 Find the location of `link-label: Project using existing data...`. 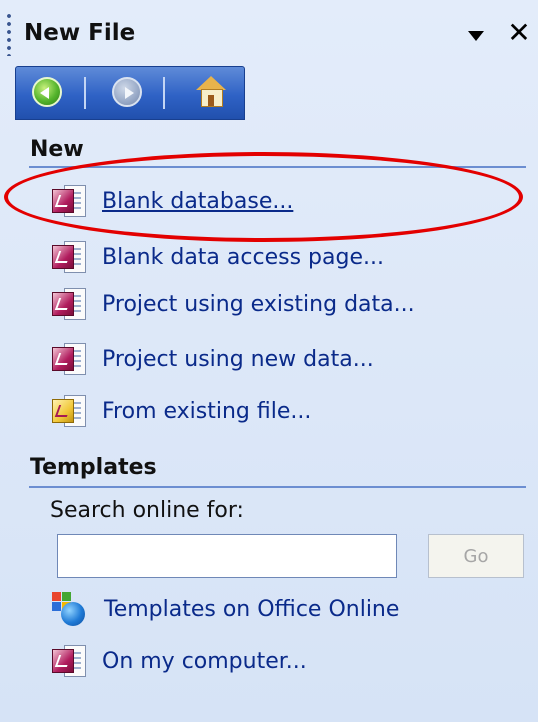

link-label: Project using existing data... is located at coordinates (258, 304).